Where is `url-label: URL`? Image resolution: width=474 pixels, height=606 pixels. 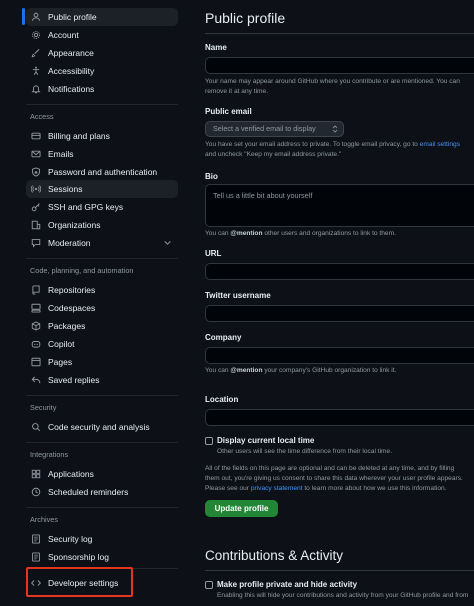 url-label: URL is located at coordinates (213, 253).